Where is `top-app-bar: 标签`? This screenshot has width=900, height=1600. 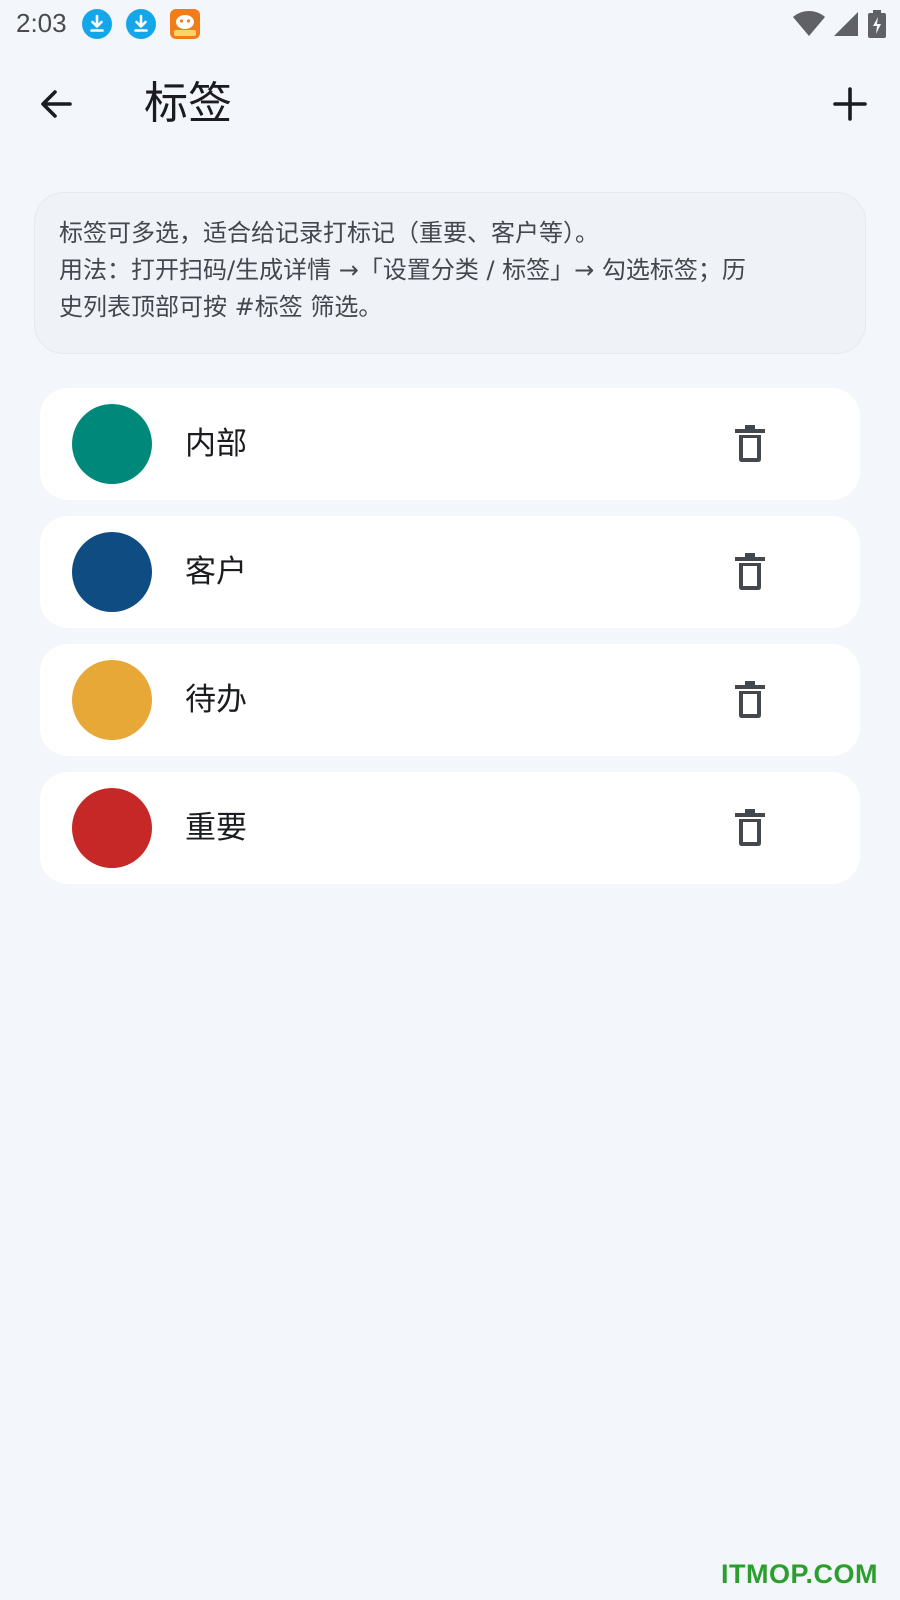 top-app-bar: 标签 is located at coordinates (450, 105).